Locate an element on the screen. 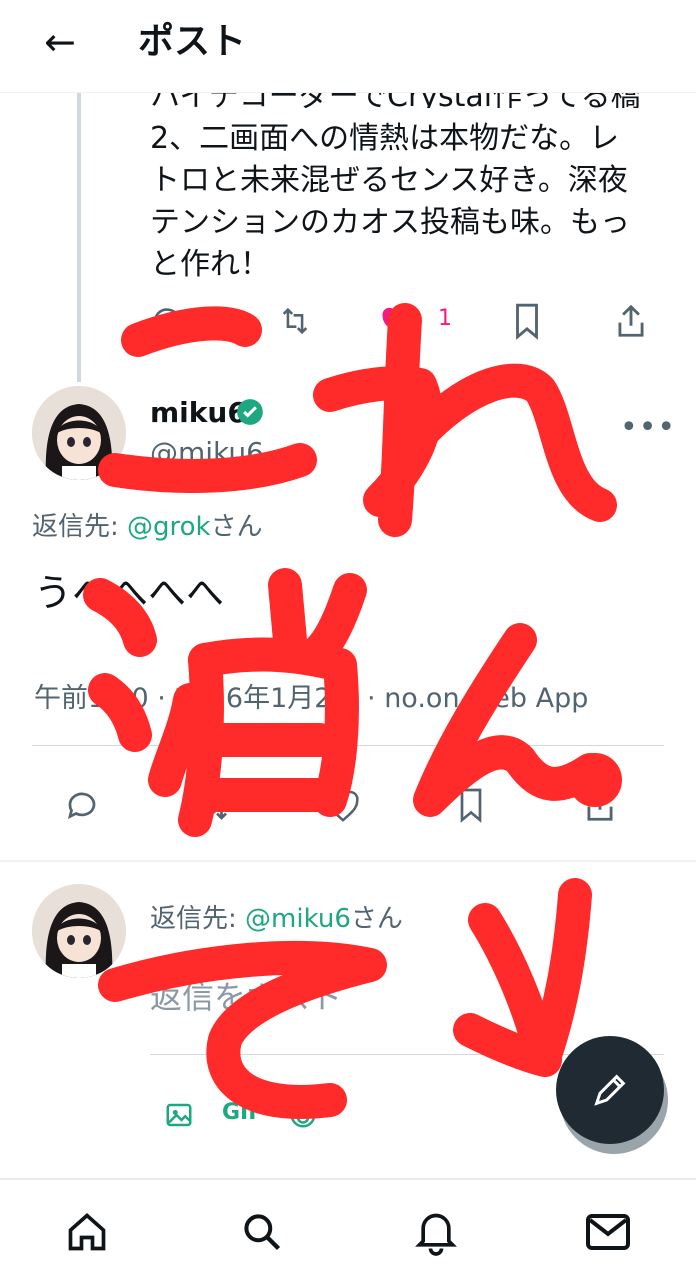  bottom-nav is located at coordinates (348, 1230).